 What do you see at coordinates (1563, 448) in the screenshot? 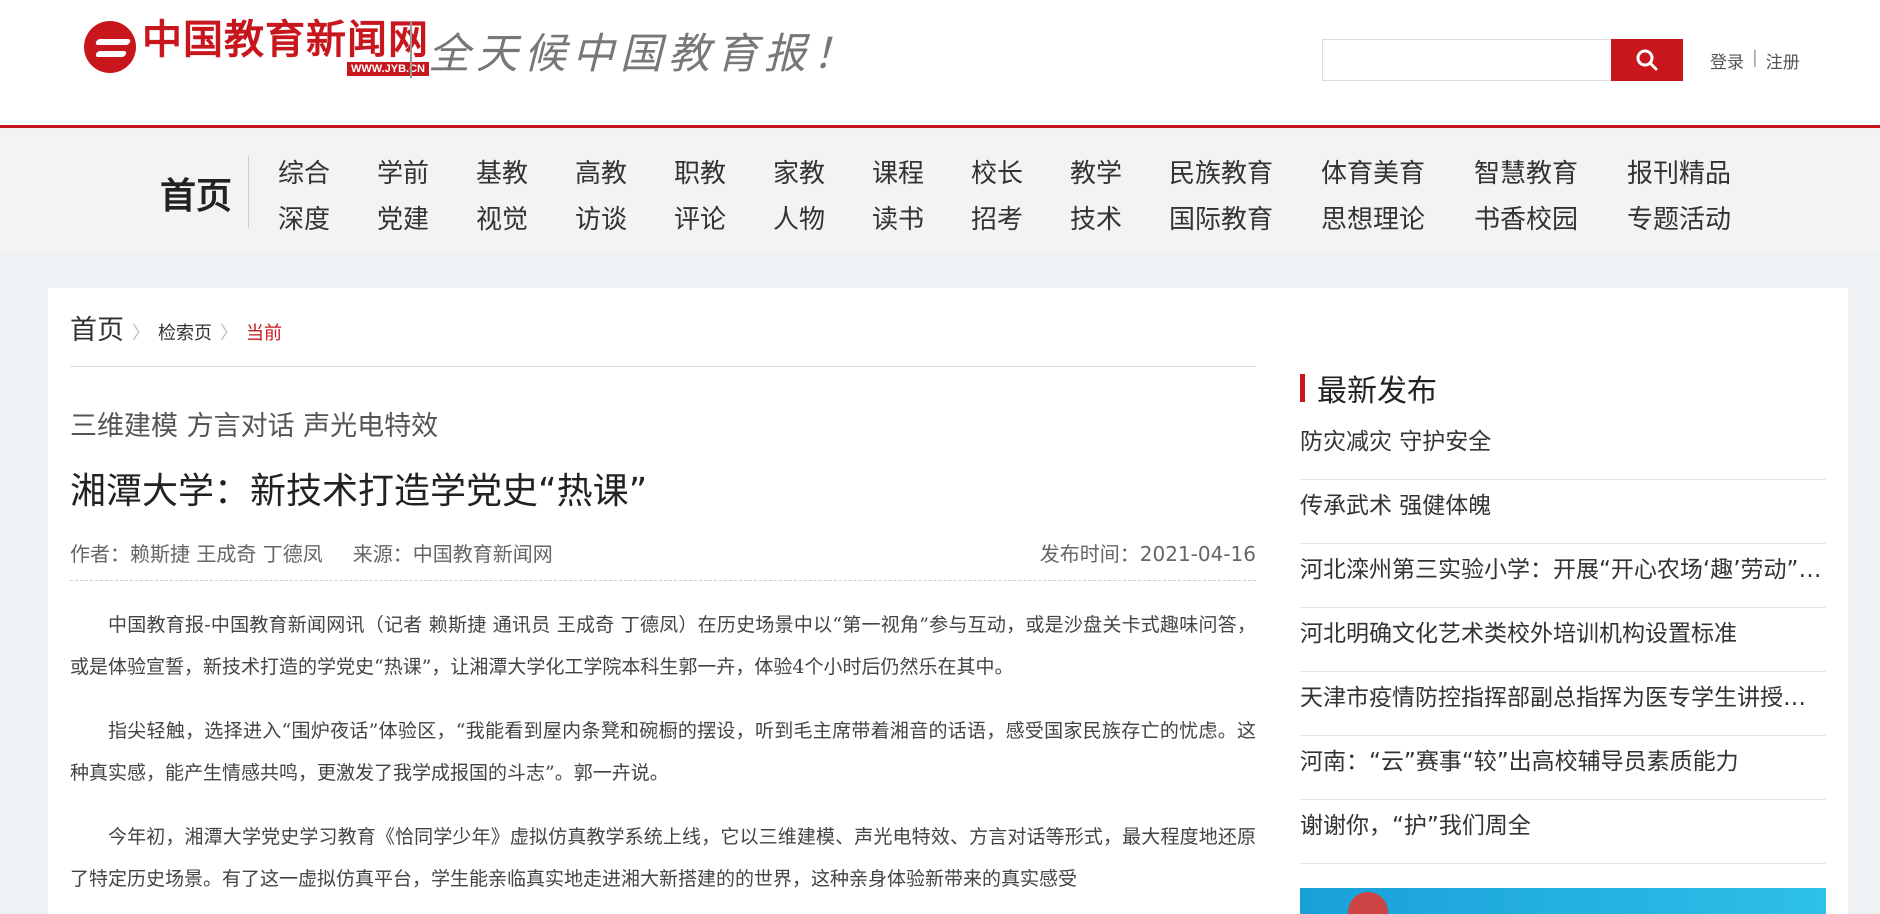
I see `list-item: 防灾减灾 守护安全` at bounding box center [1563, 448].